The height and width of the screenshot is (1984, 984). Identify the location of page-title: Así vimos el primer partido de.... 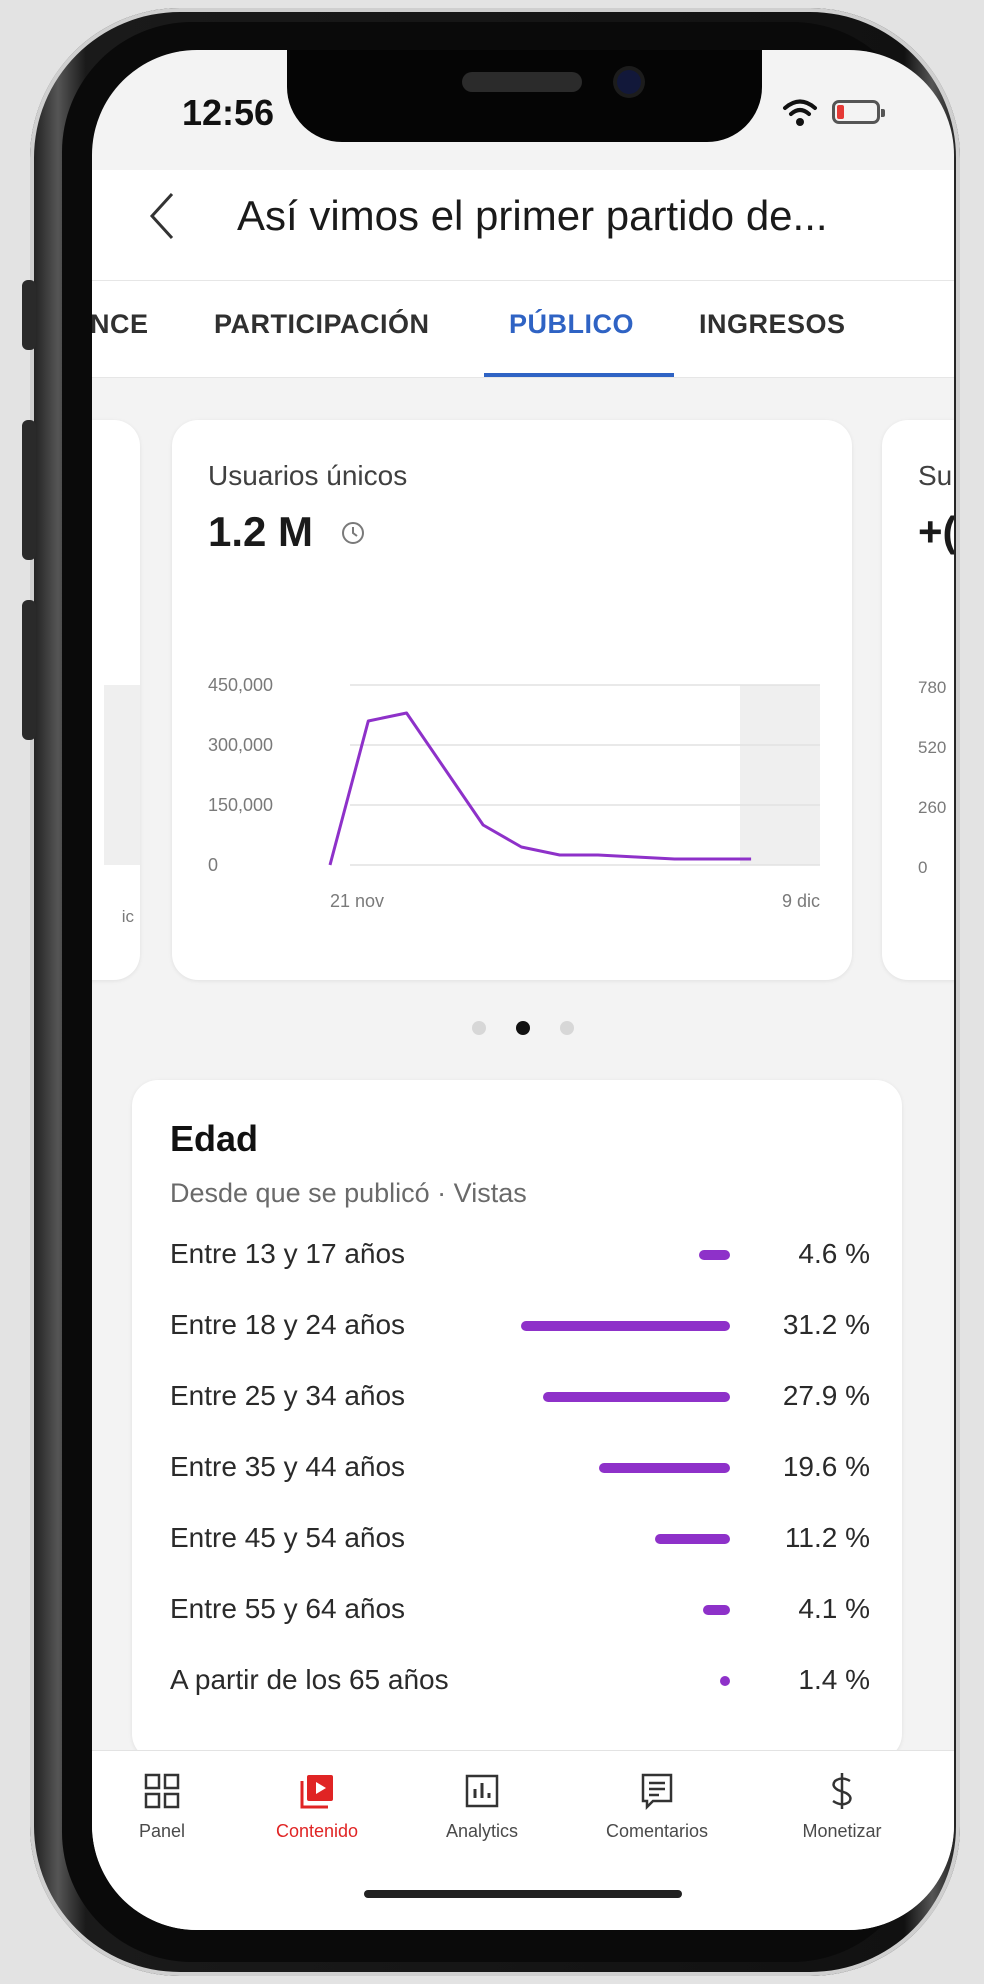
(532, 215).